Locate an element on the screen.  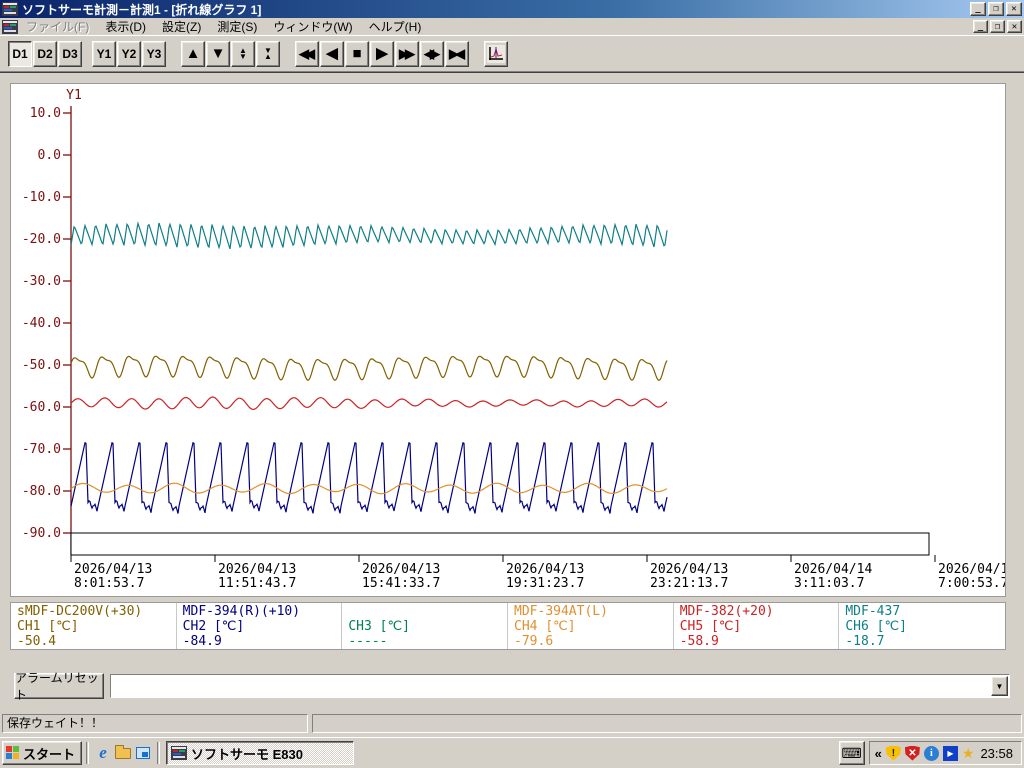
x-tick-time: 7:00:53.7 is located at coordinates (971, 583).